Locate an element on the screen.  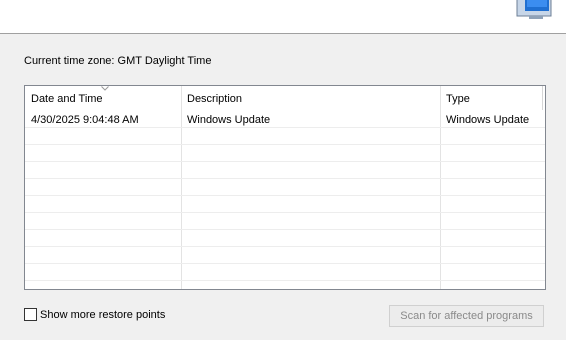
column-header-label: Date and Time is located at coordinates (67, 99).